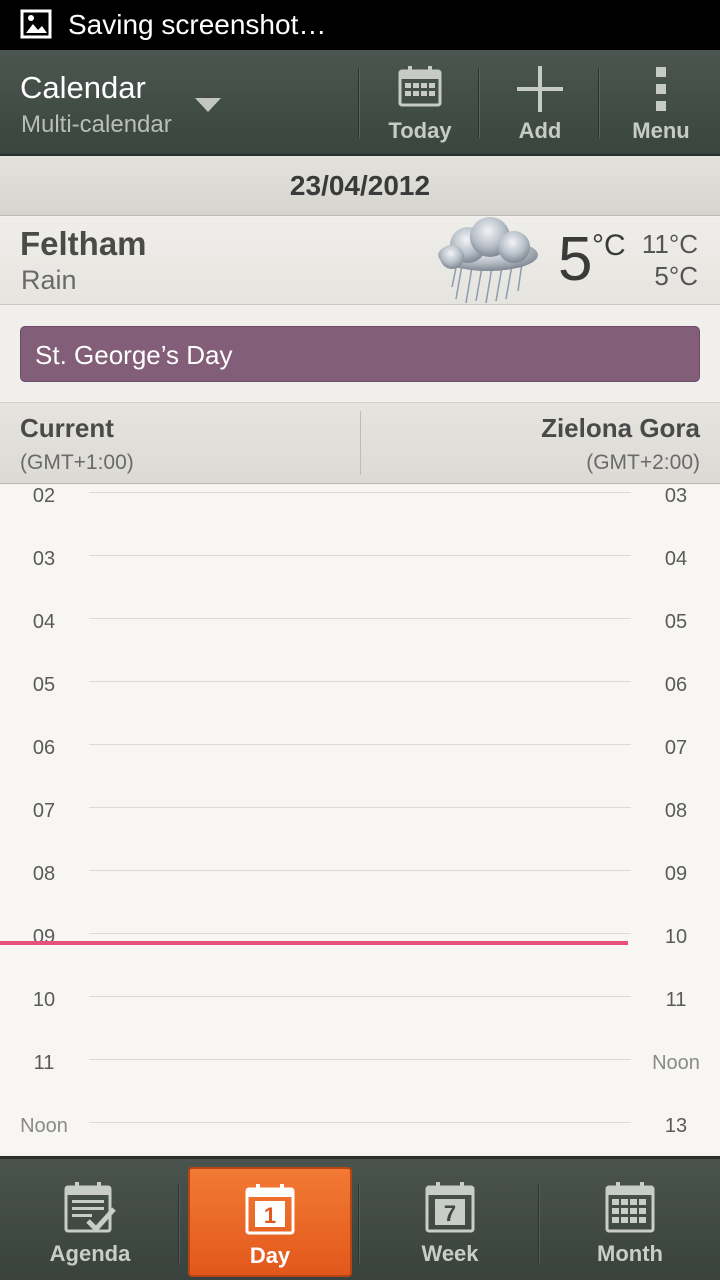 Image resolution: width=720 pixels, height=1280 pixels. I want to click on hour-label-left: 10, so click(44, 1000).